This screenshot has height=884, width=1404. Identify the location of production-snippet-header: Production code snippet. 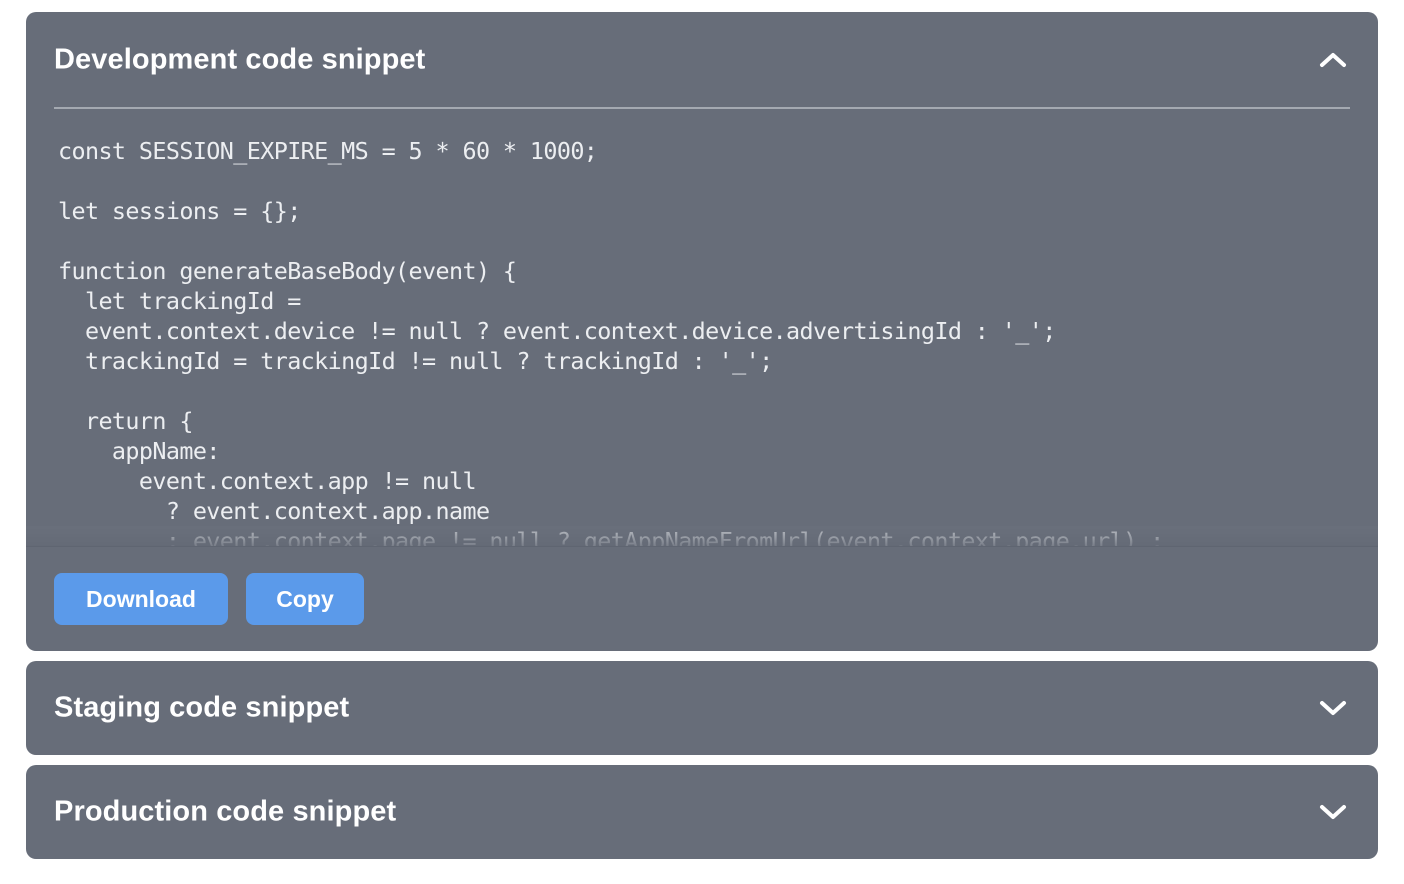
(702, 812).